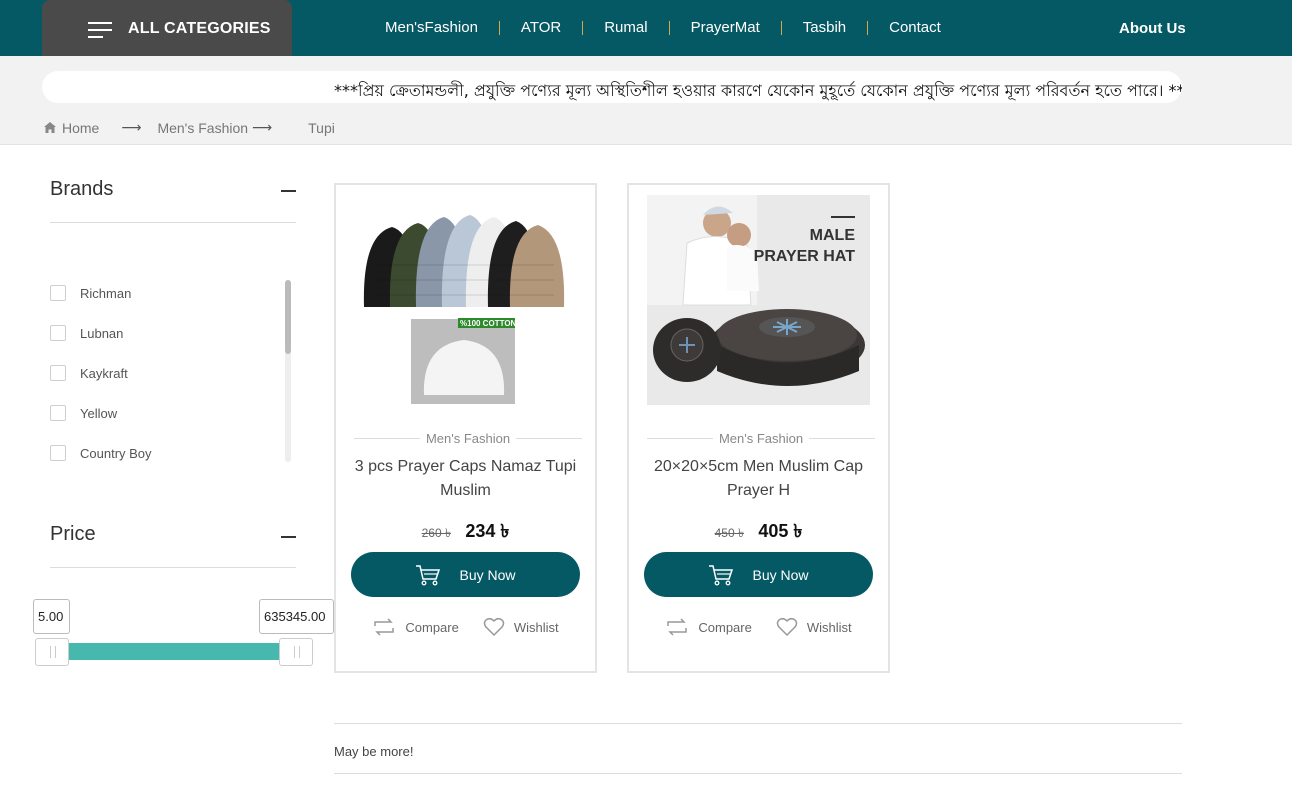  Describe the element at coordinates (82, 189) in the screenshot. I see `brands-title: Brands` at that location.